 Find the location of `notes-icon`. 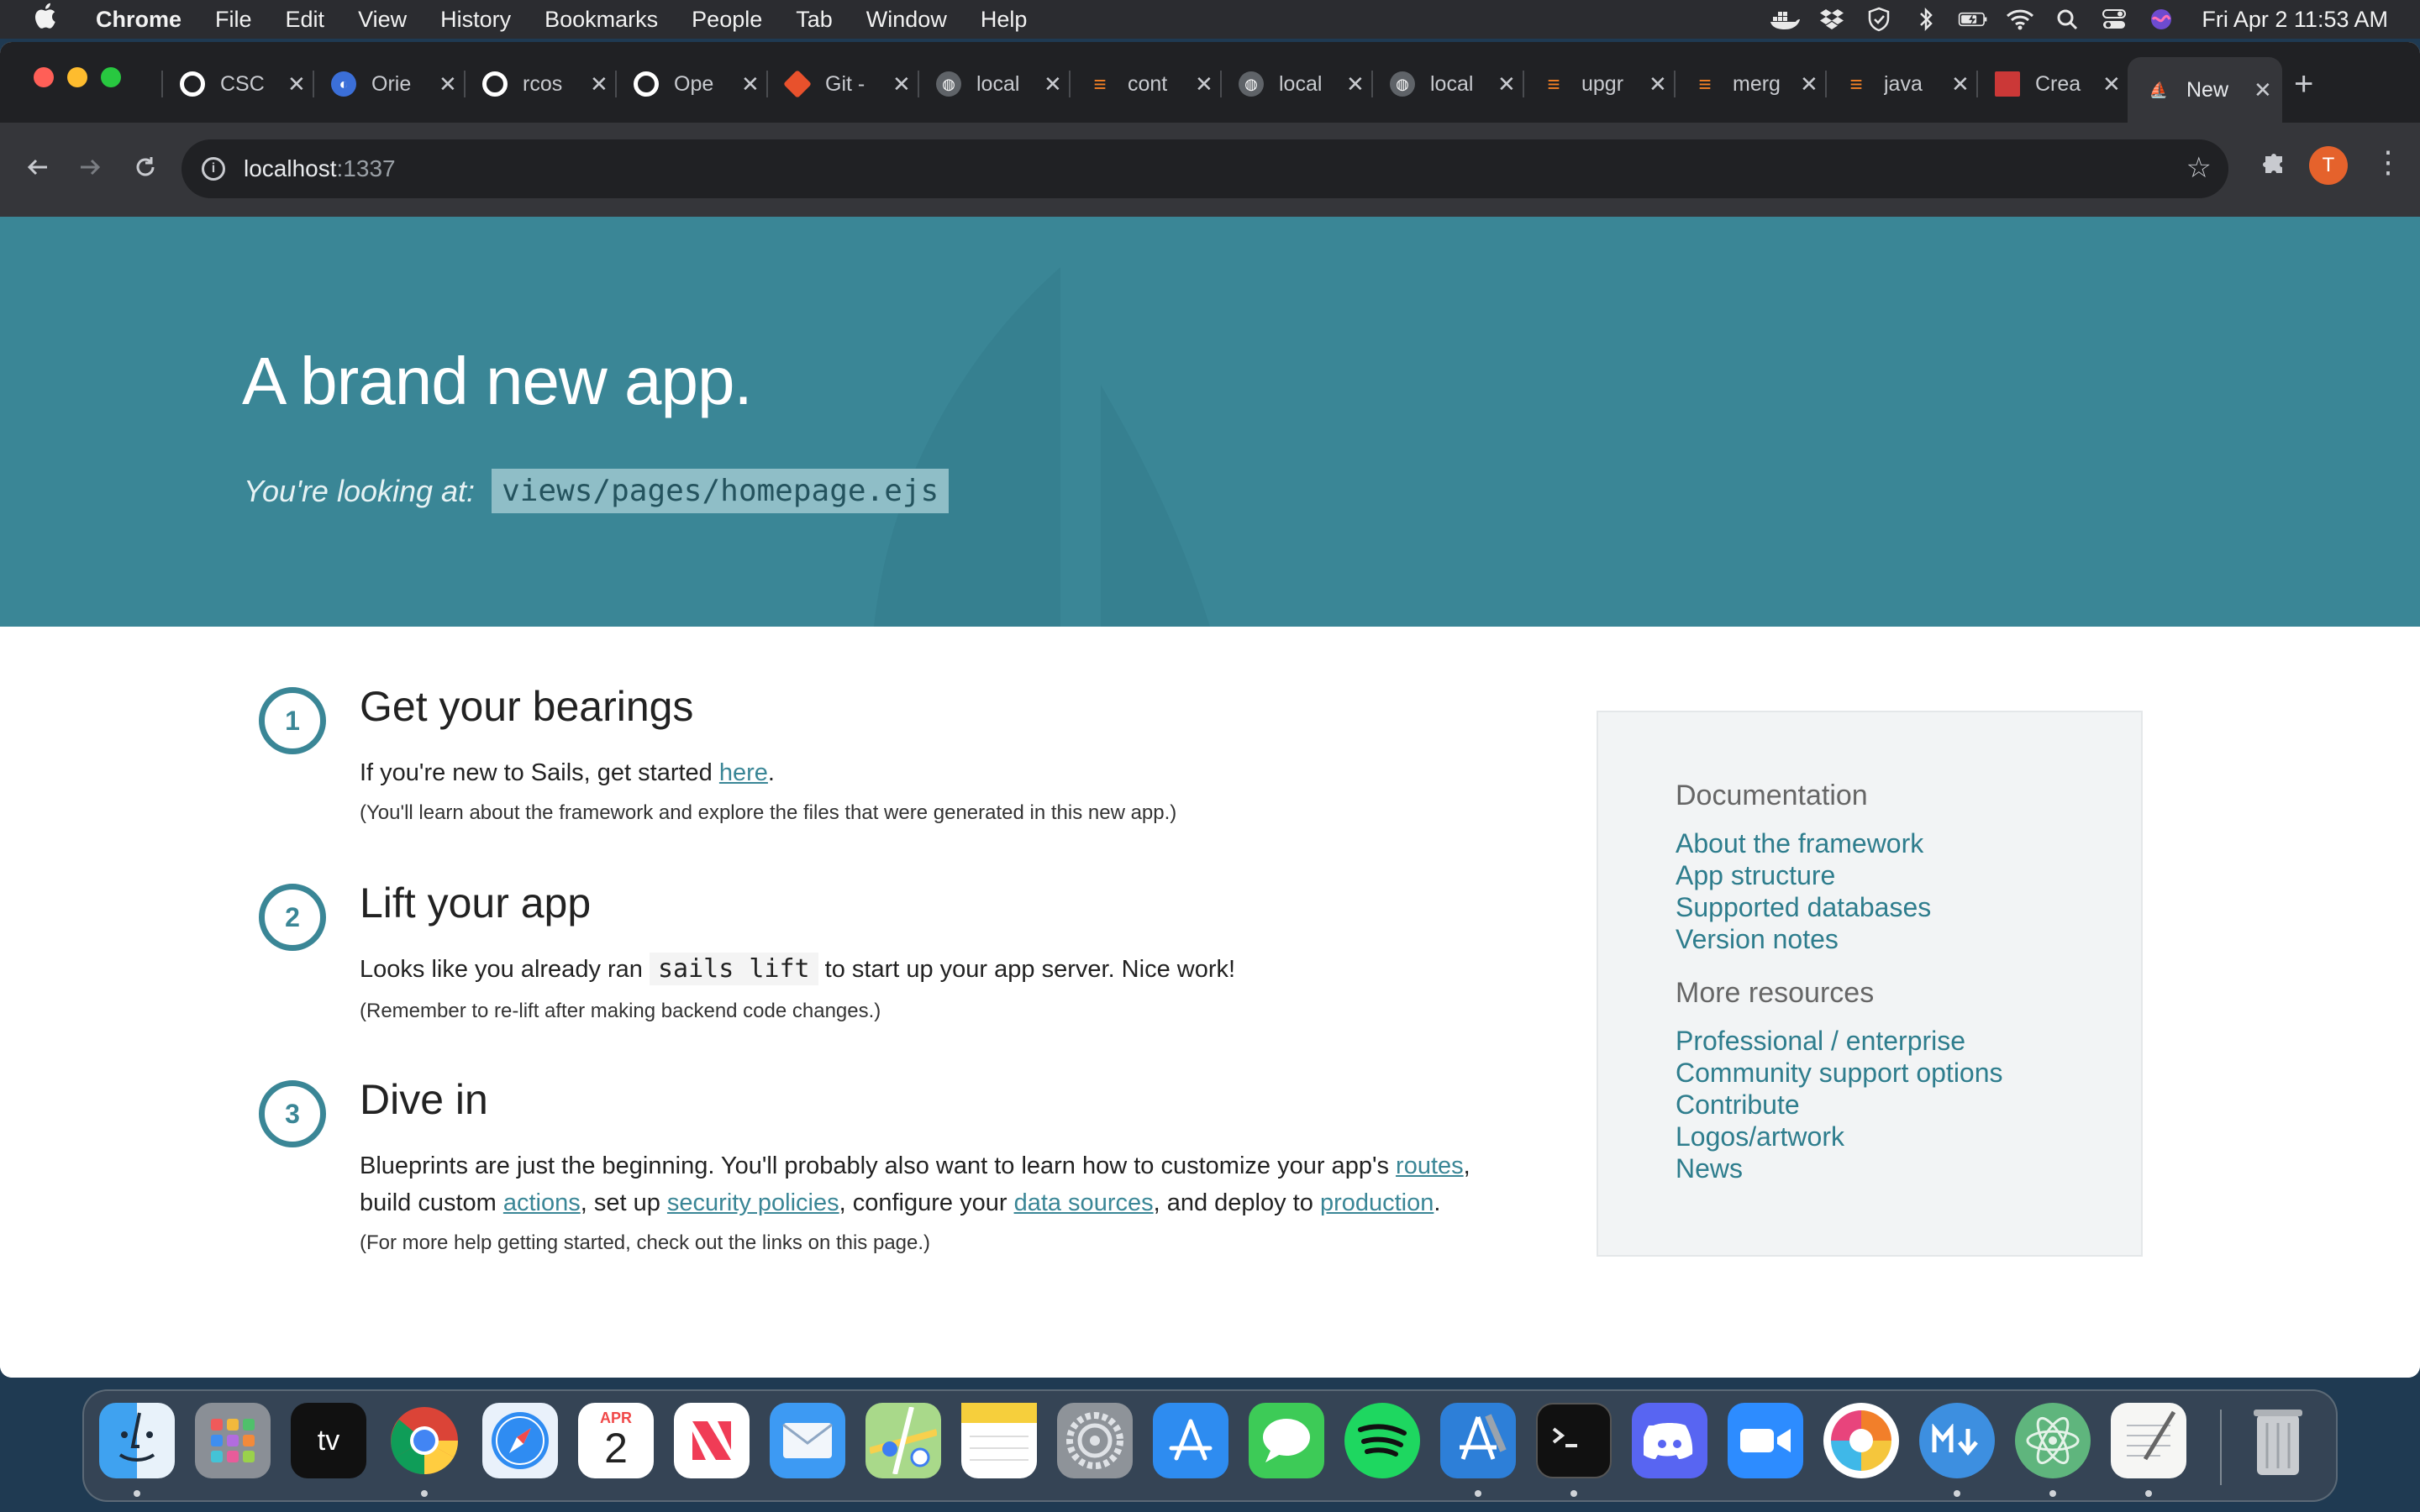

notes-icon is located at coordinates (999, 1440).